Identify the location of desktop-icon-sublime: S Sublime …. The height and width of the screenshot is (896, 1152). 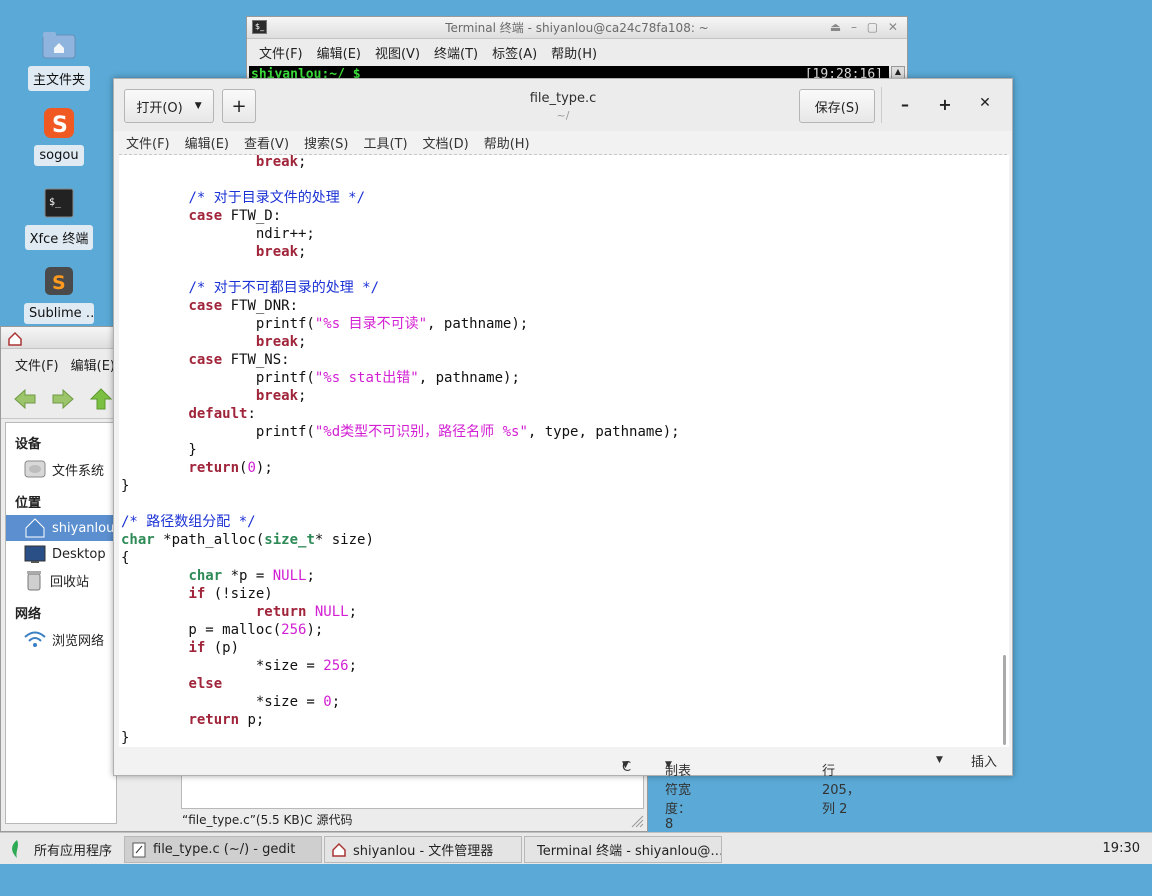
(59, 295).